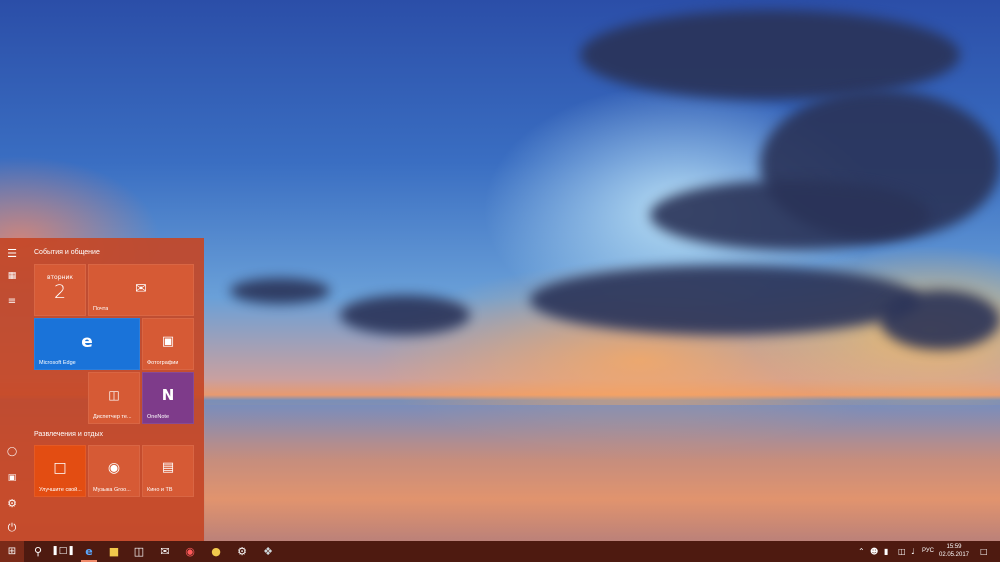 The width and height of the screenshot is (1000, 562). I want to click on edge-icon: e, so click(87, 342).